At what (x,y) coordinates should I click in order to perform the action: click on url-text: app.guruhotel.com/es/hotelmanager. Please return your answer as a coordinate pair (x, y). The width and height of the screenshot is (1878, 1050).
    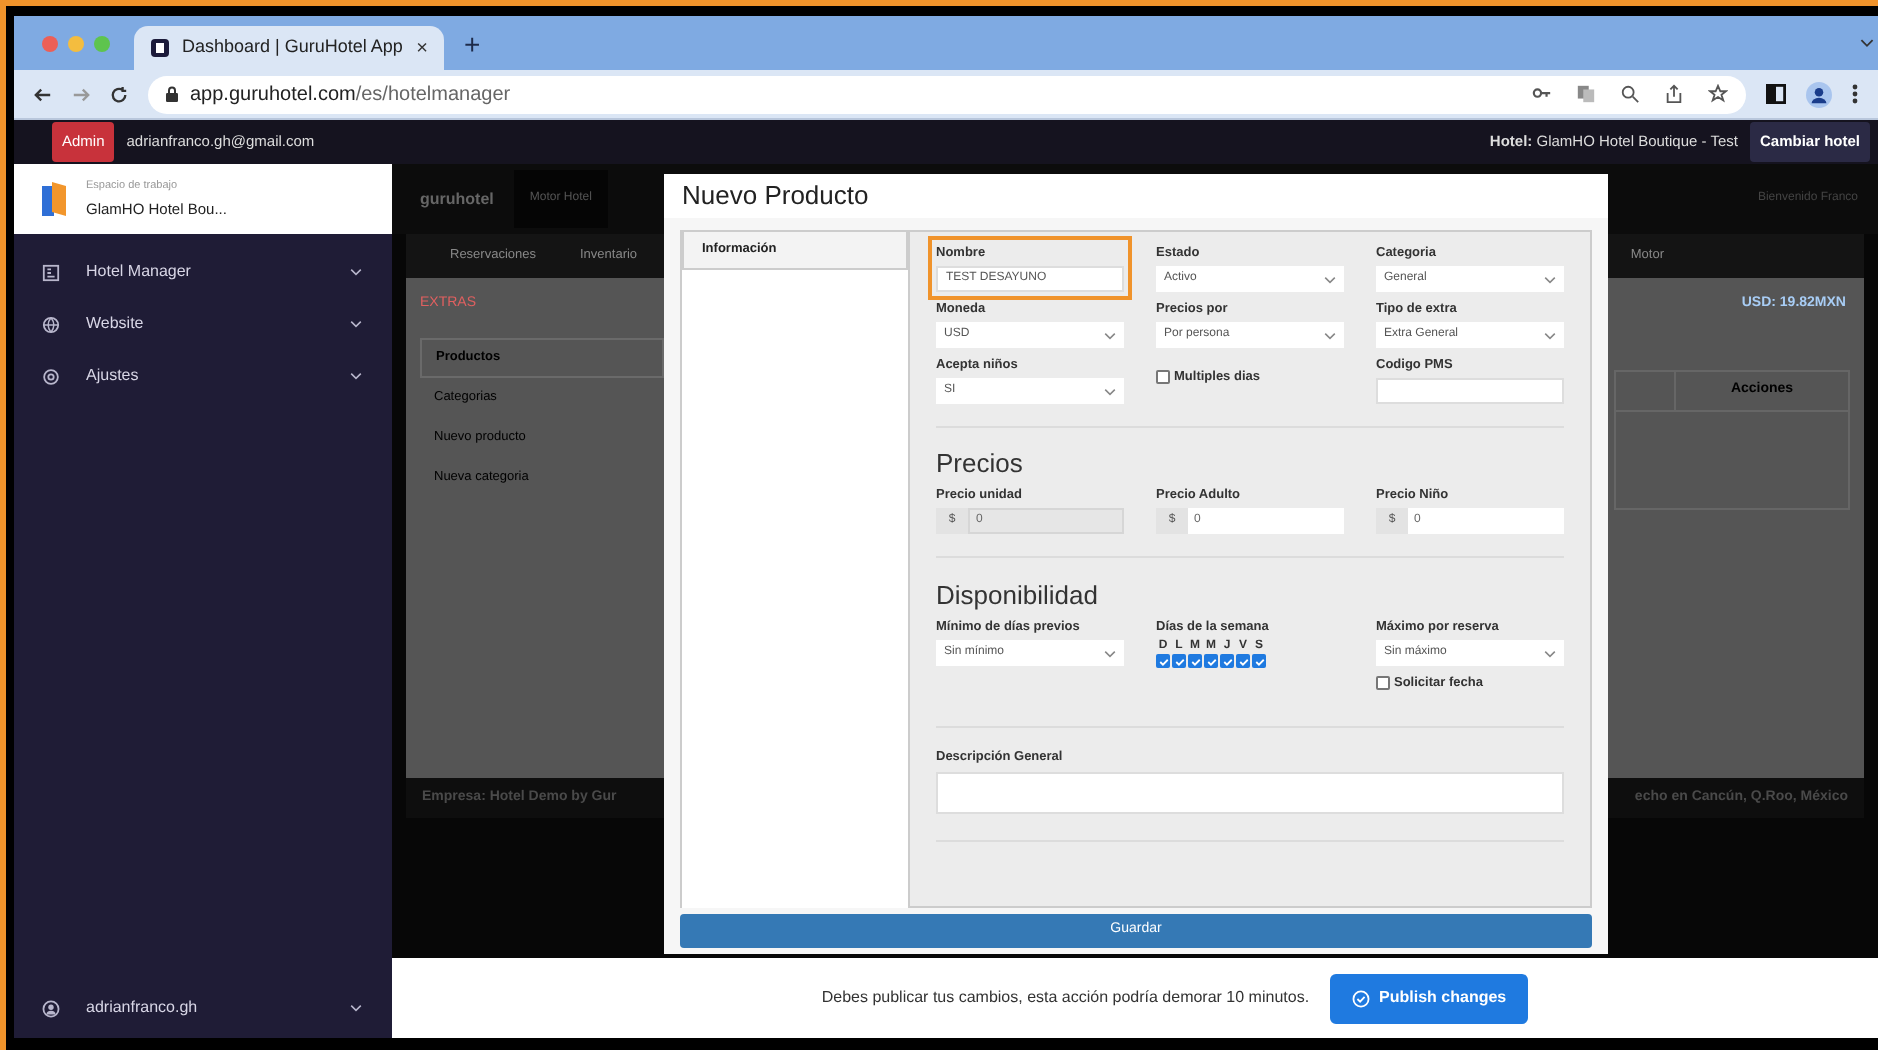
    Looking at the image, I should click on (350, 95).